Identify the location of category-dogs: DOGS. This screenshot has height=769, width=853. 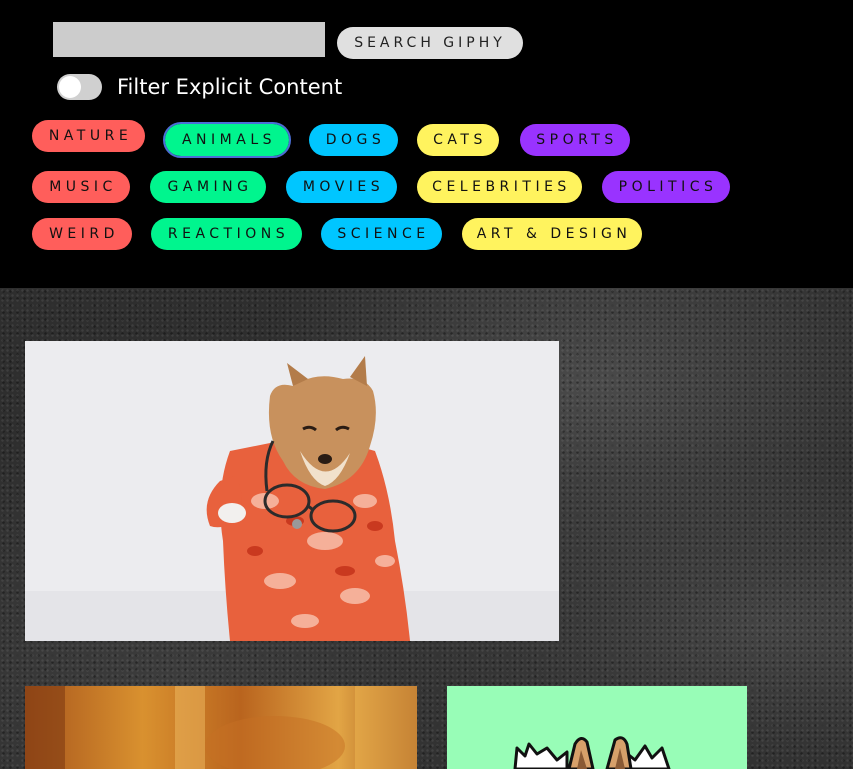
(353, 140).